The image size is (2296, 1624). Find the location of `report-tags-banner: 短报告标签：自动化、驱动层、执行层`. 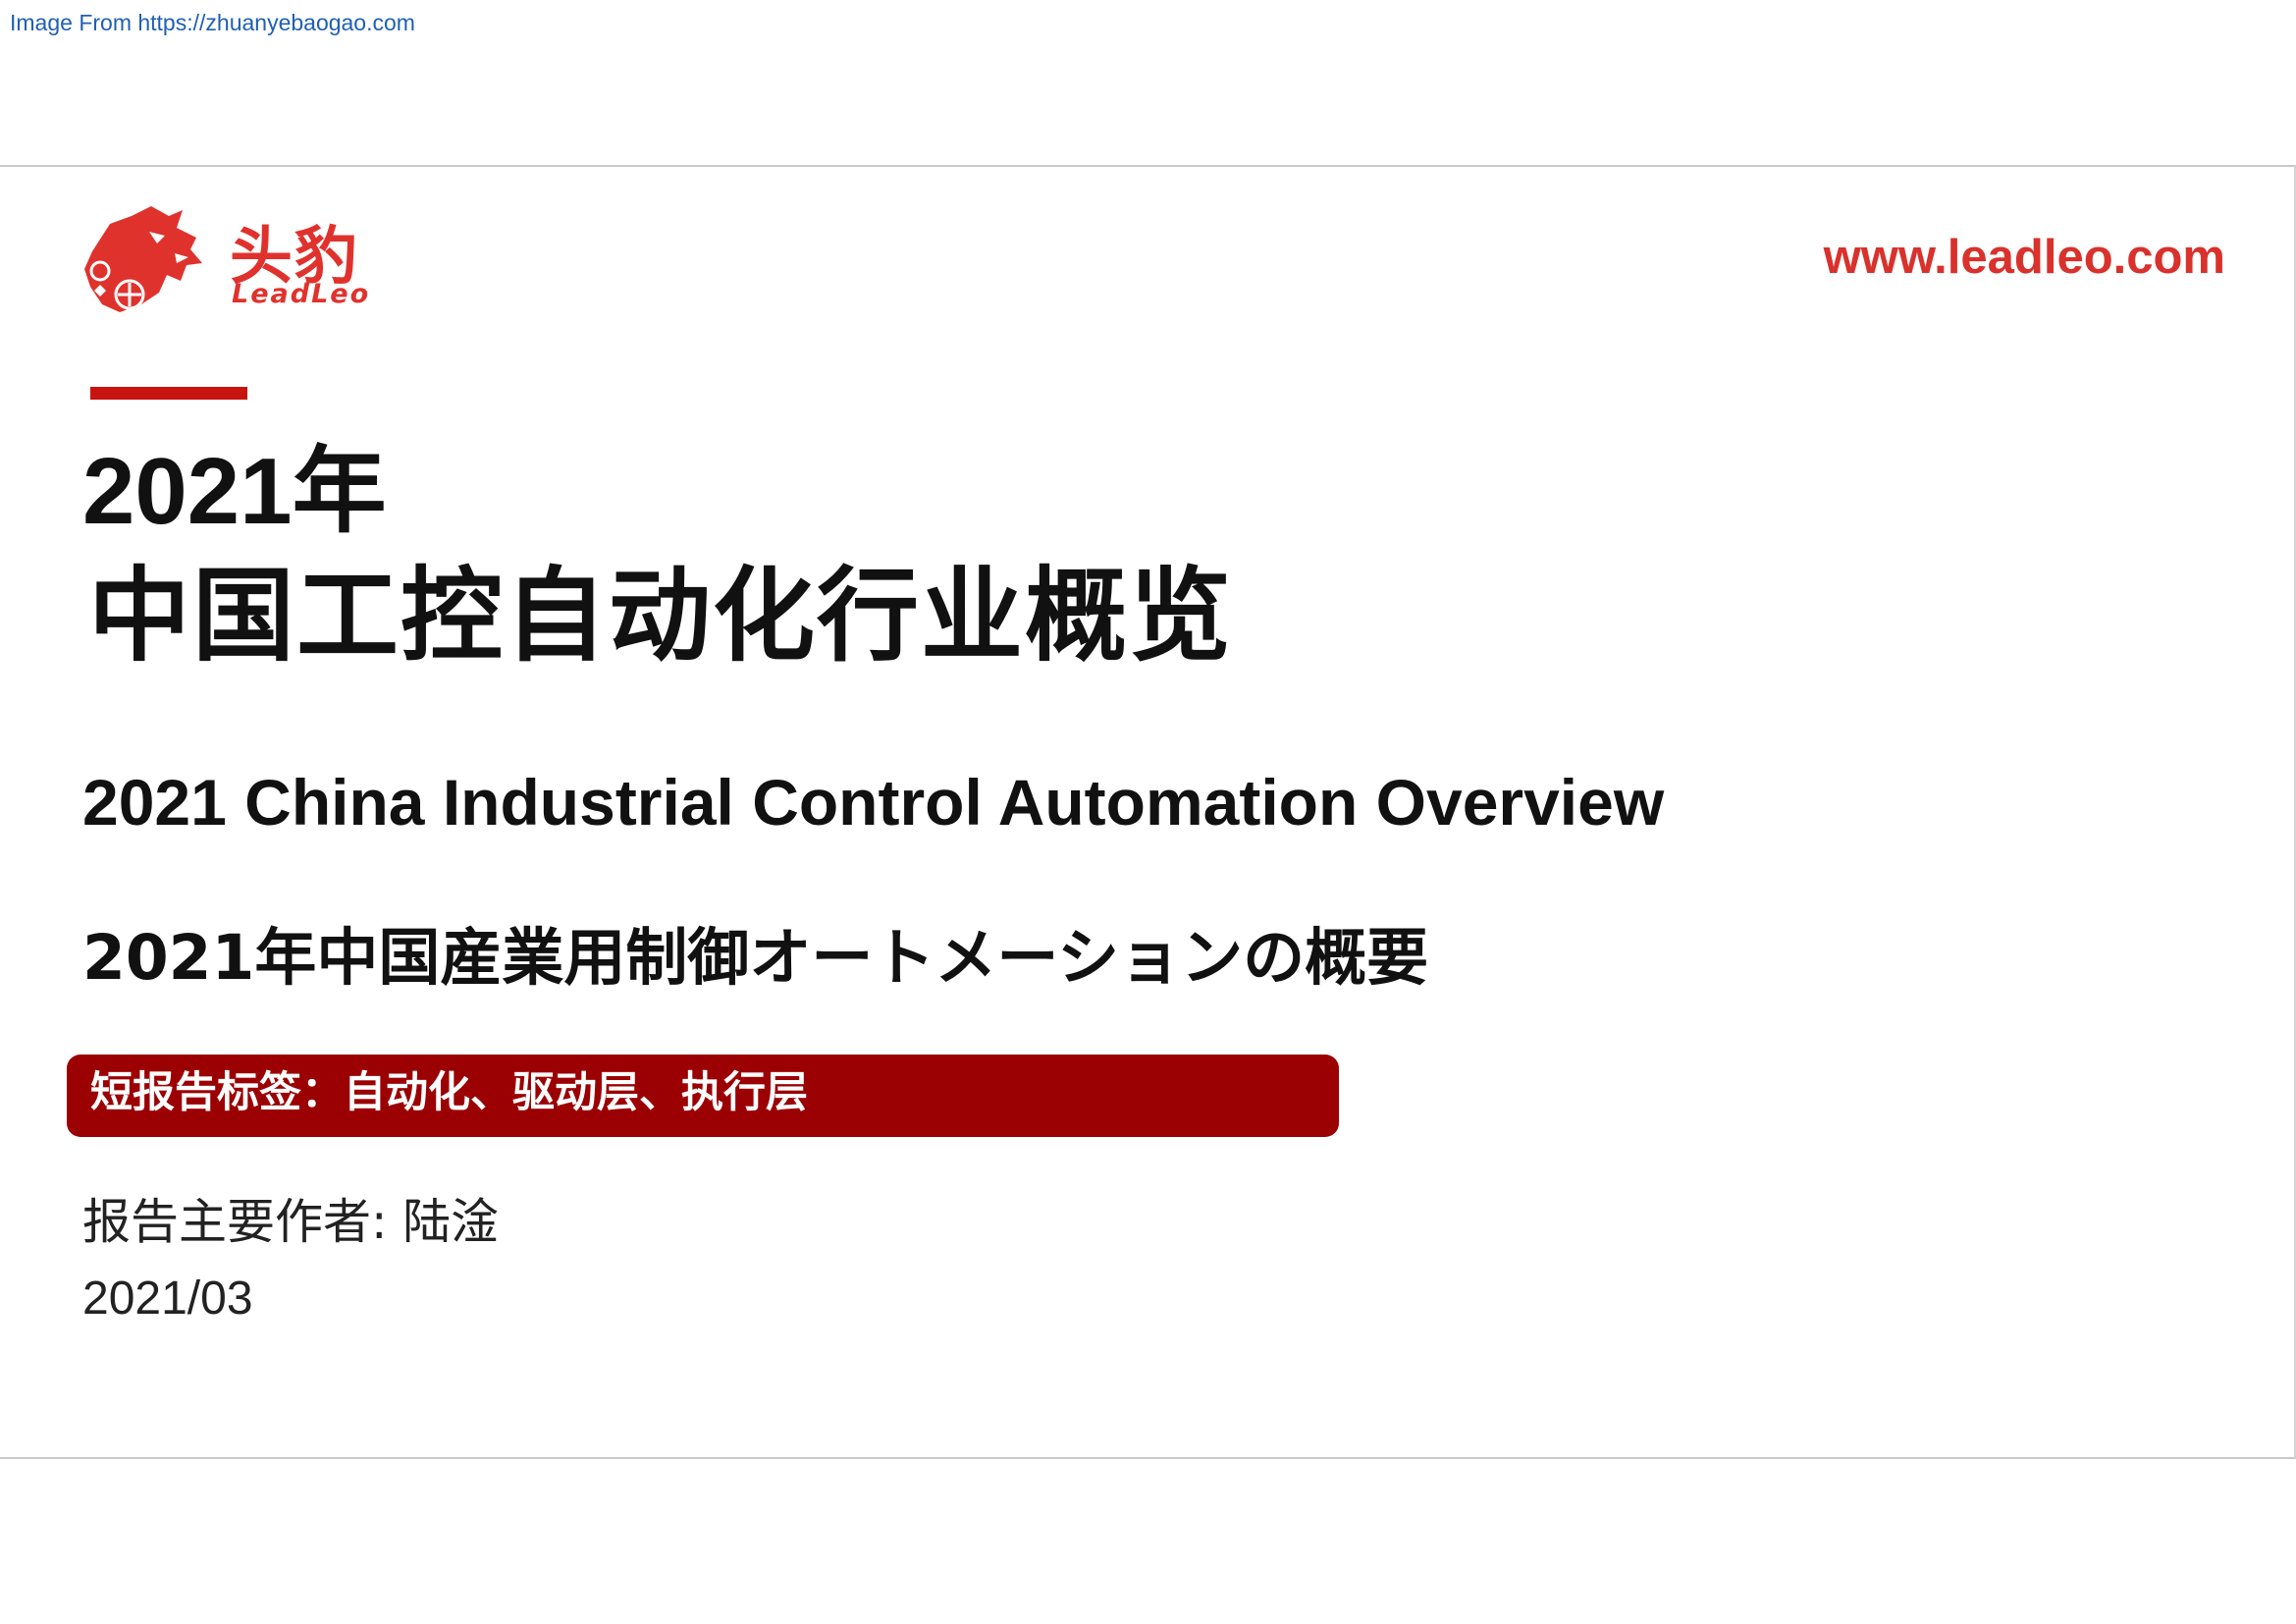

report-tags-banner: 短报告标签：自动化、驱动层、执行层 is located at coordinates (703, 1096).